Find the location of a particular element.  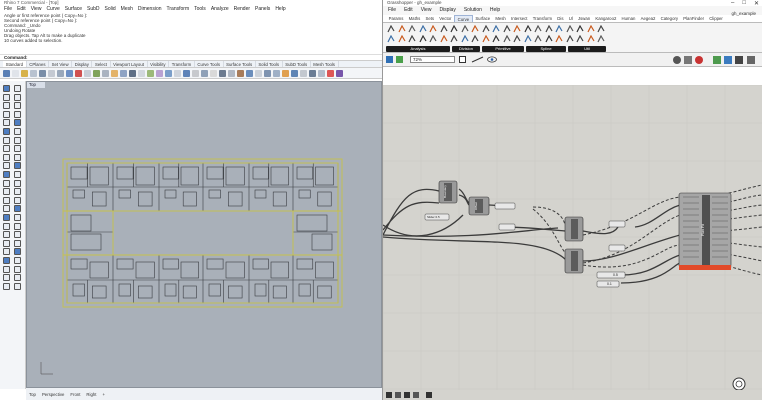

gh-tab-transform: Transform is located at coordinates (542, 18).